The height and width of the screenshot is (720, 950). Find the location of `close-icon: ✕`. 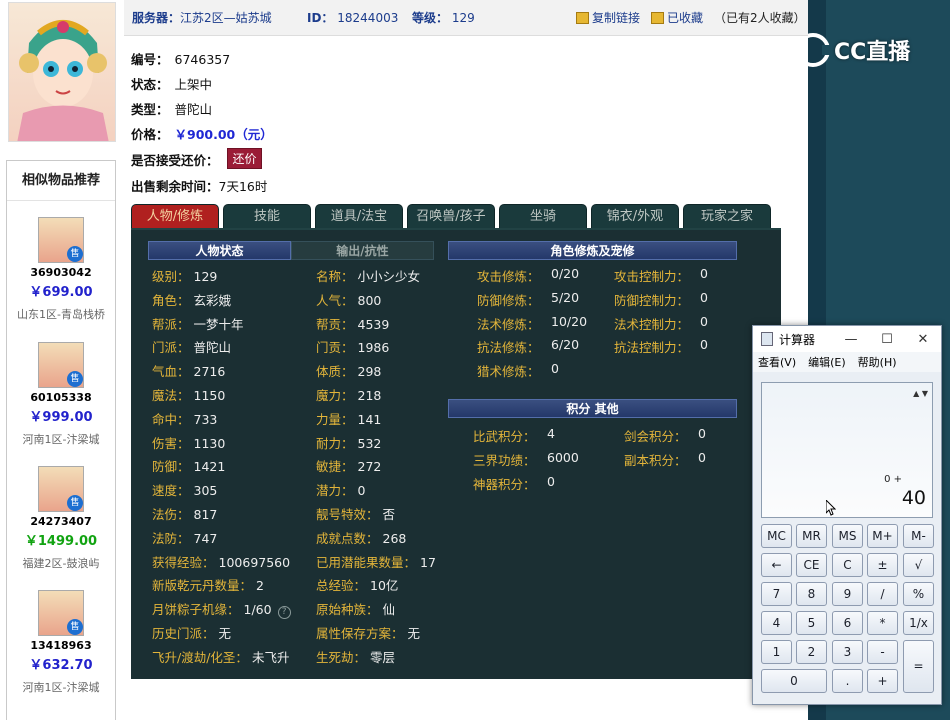

close-icon: ✕ is located at coordinates (923, 339).